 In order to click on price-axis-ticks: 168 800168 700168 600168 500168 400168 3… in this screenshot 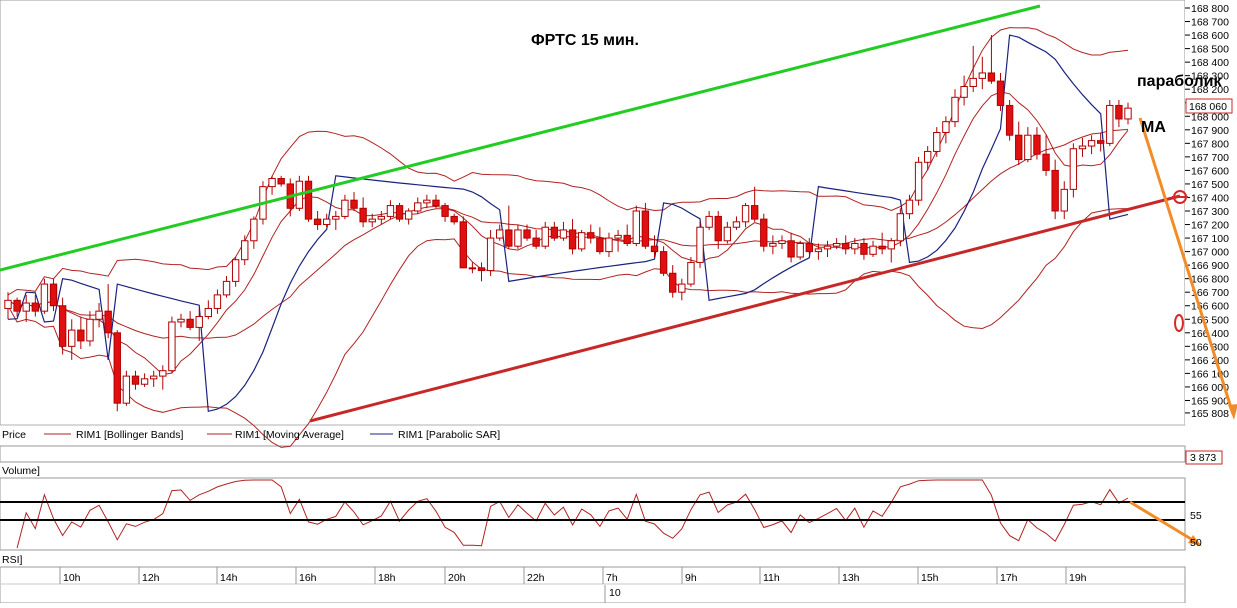, I will do `click(1207, 211)`.